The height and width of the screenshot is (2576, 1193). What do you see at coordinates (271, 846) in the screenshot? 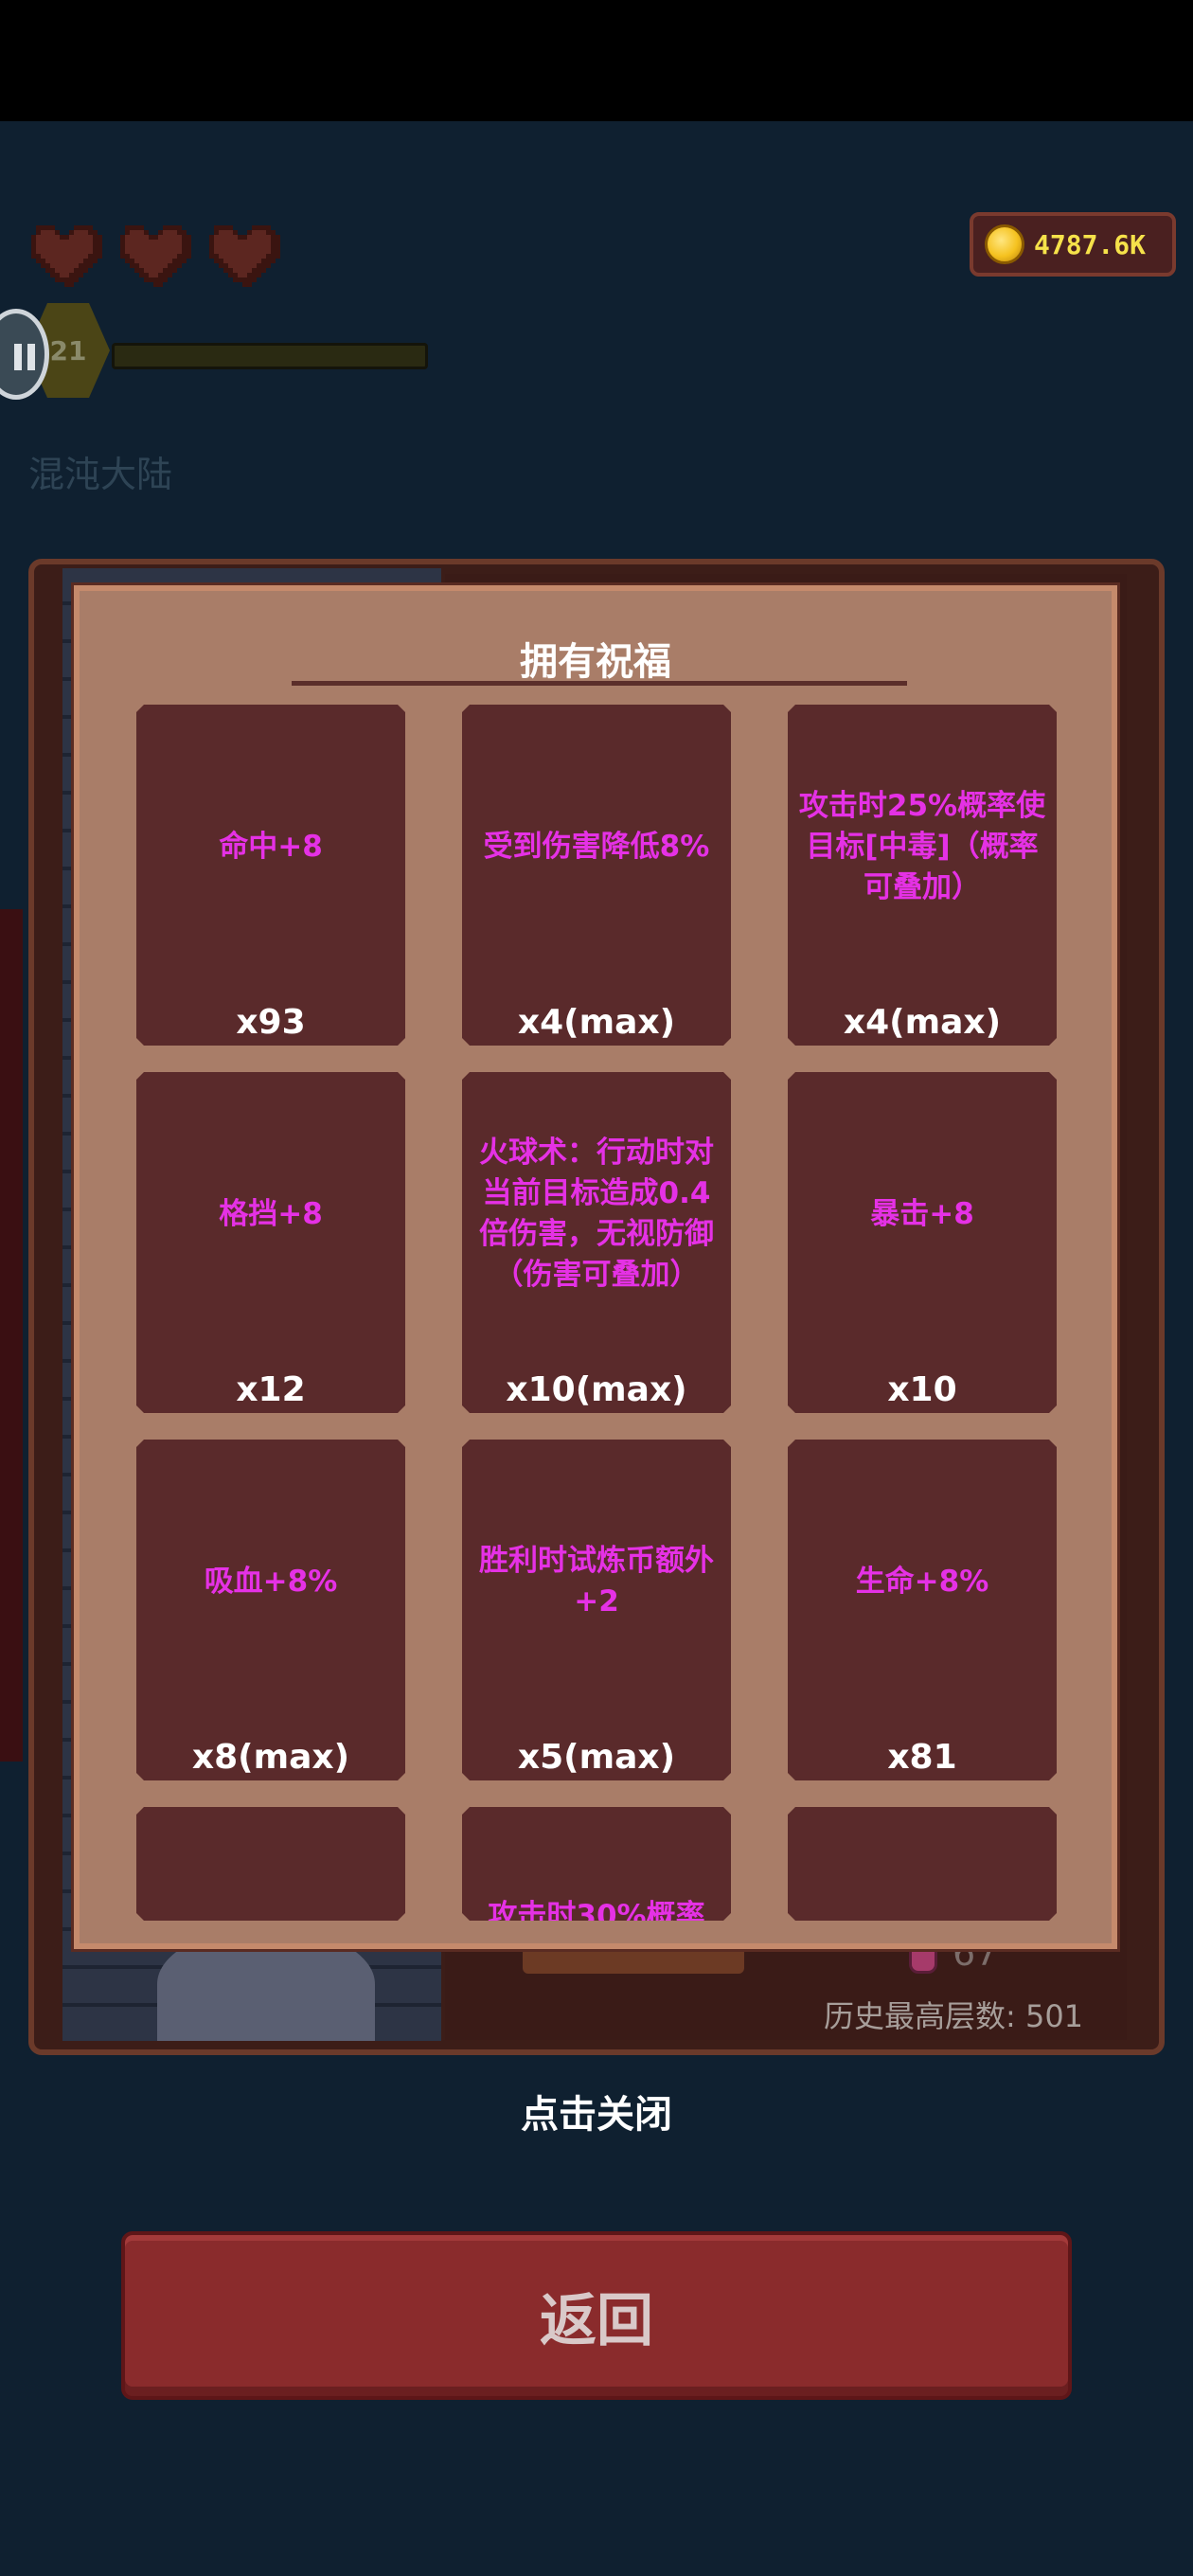
I see `blessing-desc: 命中+8` at bounding box center [271, 846].